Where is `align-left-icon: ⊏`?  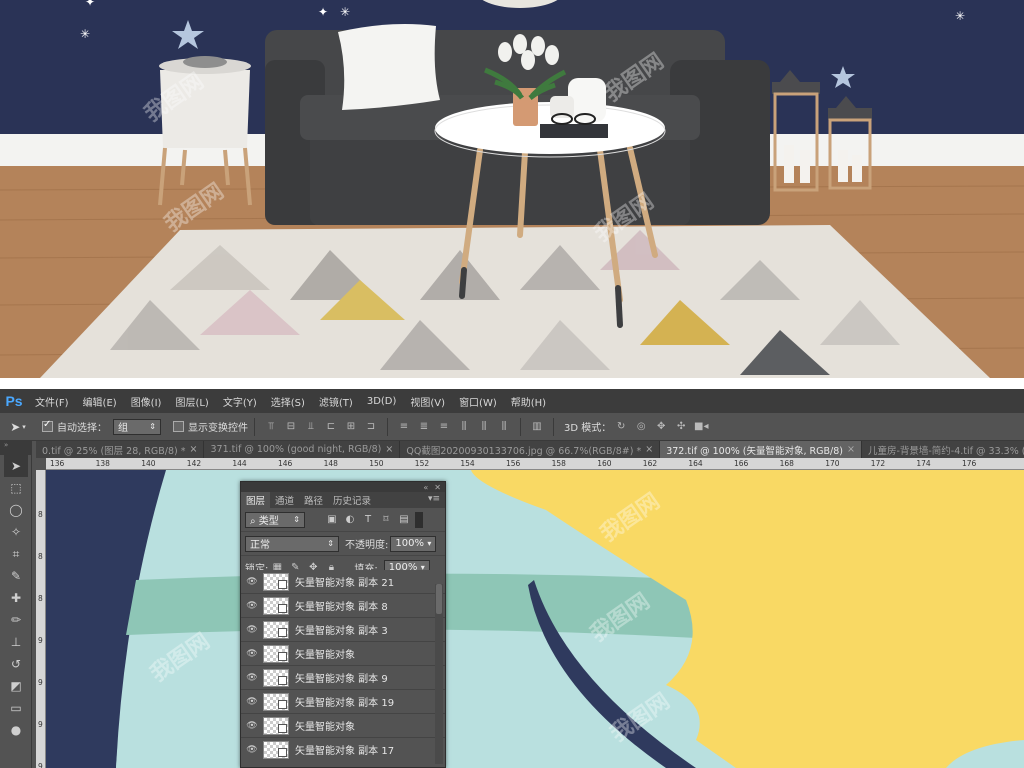
align-left-icon: ⊏ is located at coordinates (331, 427).